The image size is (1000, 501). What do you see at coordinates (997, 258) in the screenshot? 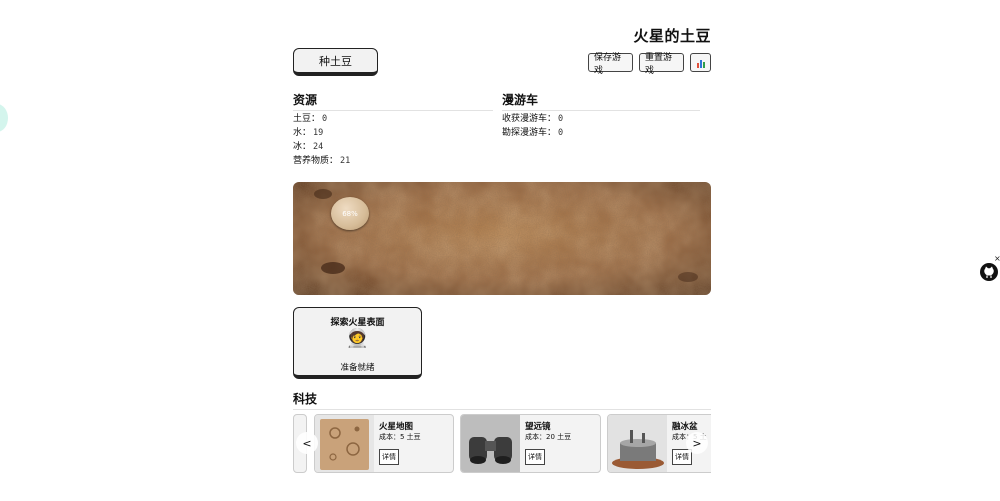
I see `widget-close-icon: ×` at bounding box center [997, 258].